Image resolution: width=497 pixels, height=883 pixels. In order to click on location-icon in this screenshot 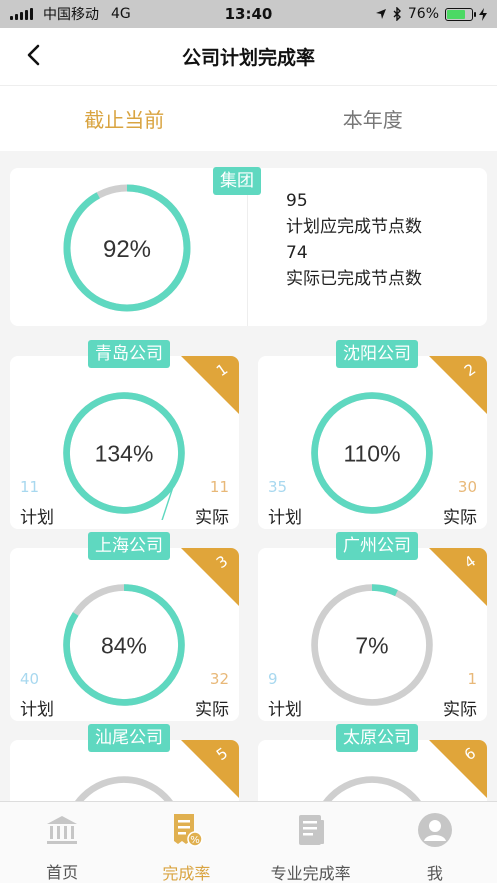, I will do `click(380, 14)`.